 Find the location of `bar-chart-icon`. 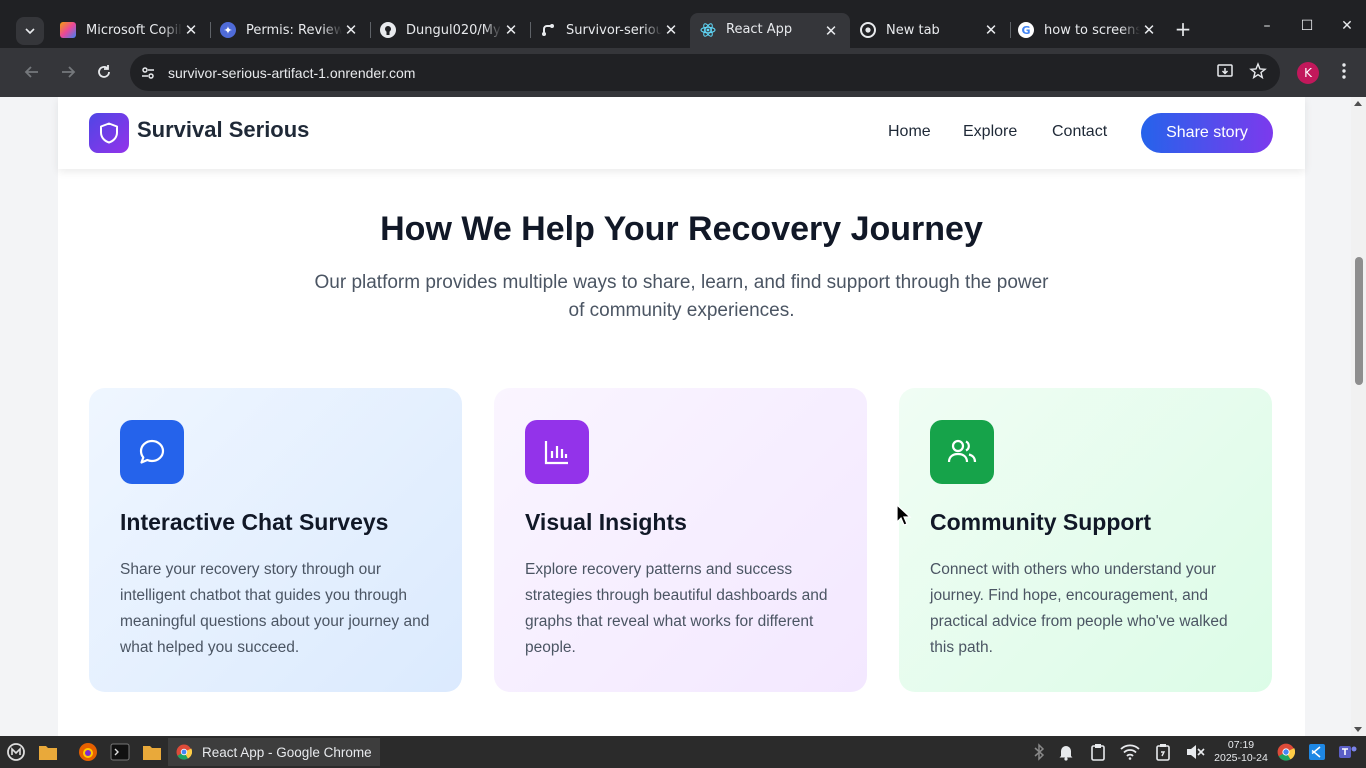

bar-chart-icon is located at coordinates (557, 452).